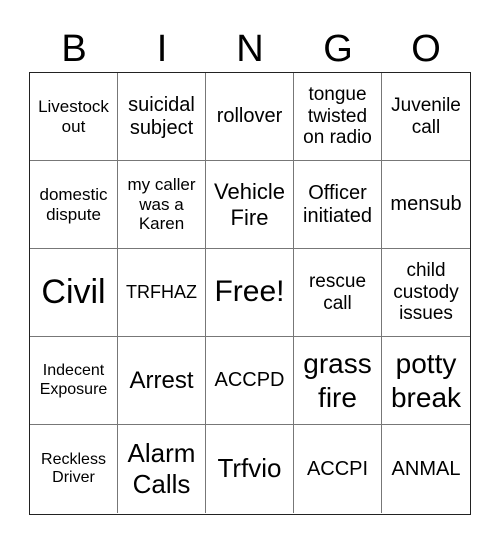  What do you see at coordinates (250, 381) in the screenshot?
I see `bingo-cell: ACCPD` at bounding box center [250, 381].